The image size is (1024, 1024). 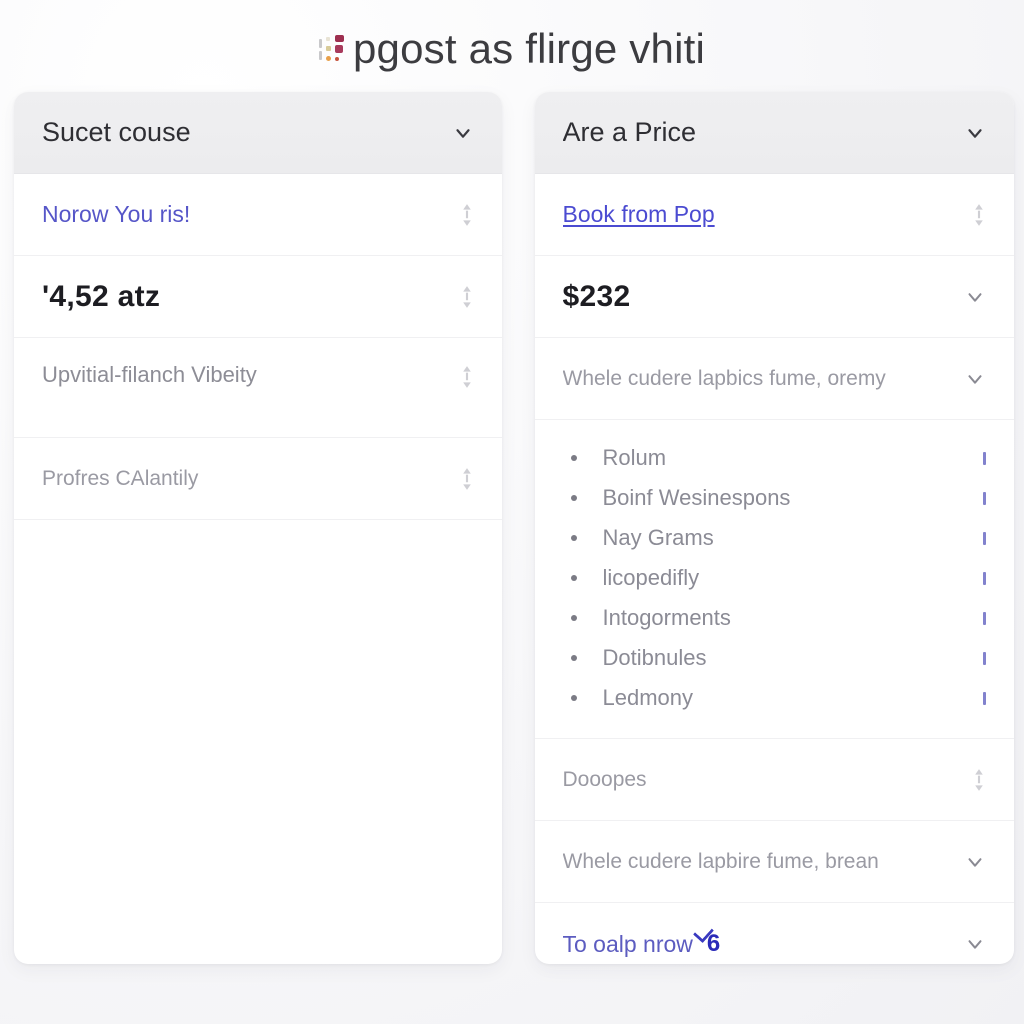 I want to click on right-footer-row-1: Whele cudere lapbire fume, brean, so click(x=774, y=862).